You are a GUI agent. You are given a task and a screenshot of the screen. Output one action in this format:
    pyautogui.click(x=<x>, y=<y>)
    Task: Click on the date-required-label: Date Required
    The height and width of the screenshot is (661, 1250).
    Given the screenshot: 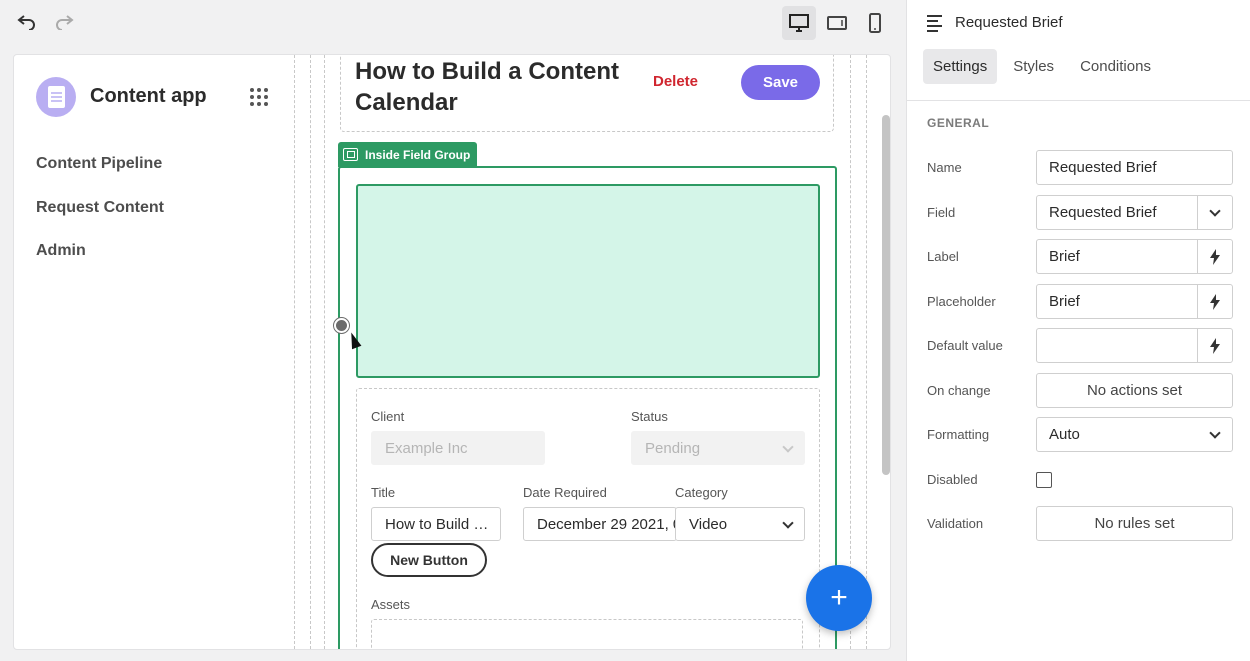 What is the action you would take?
    pyautogui.click(x=565, y=492)
    